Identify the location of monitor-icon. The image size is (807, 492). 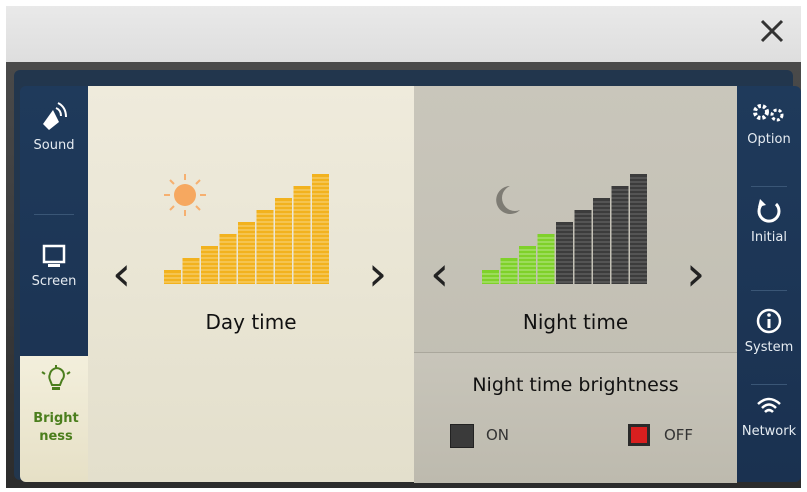
(54, 255).